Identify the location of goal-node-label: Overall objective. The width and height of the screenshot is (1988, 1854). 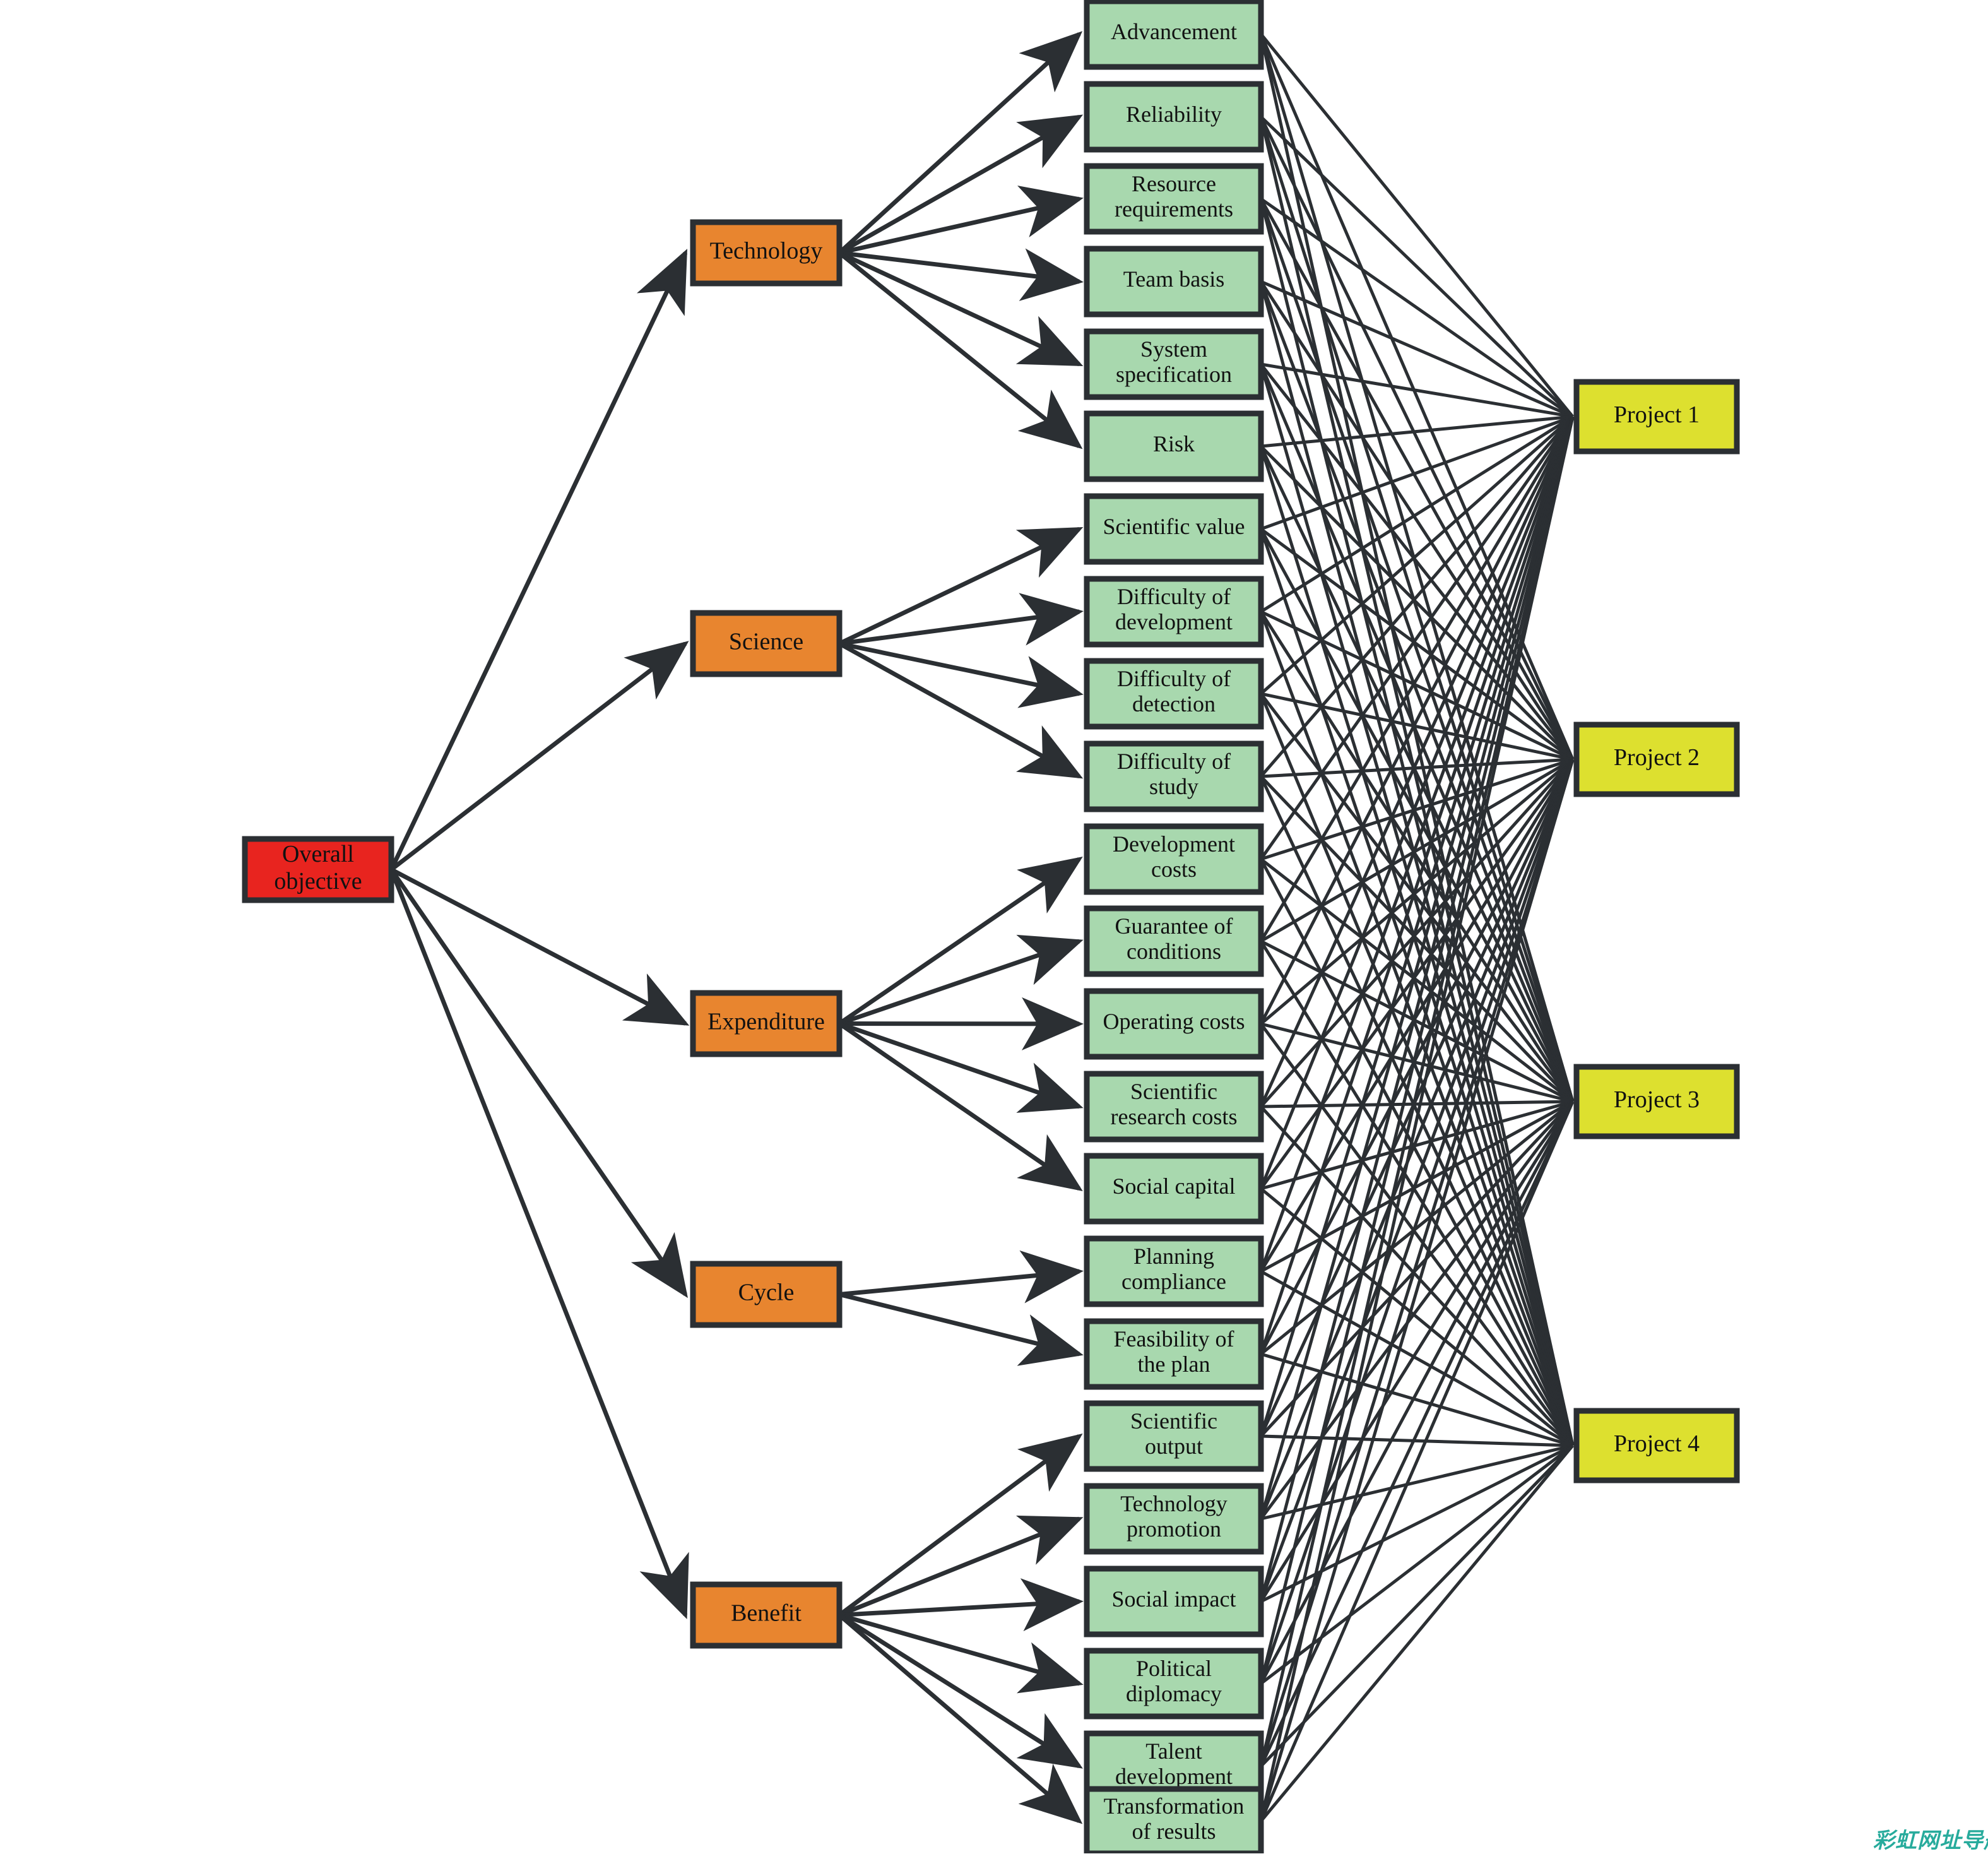
(318, 868).